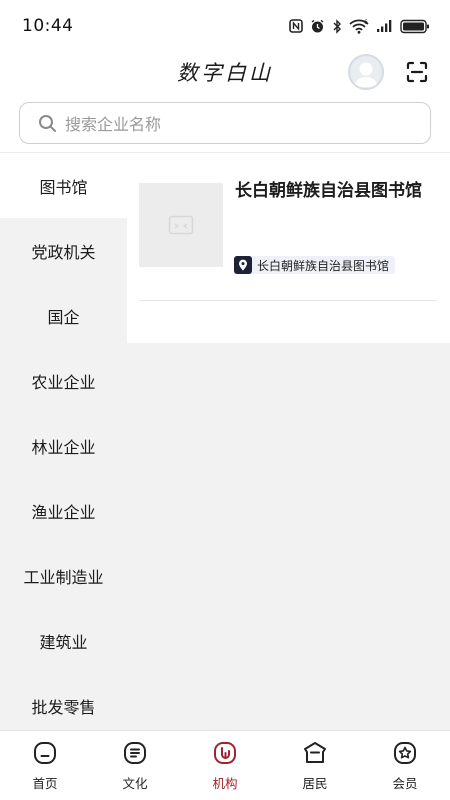  I want to click on bottom-tab-bar: 首页 文化 机构 居民 会员, so click(225, 765).